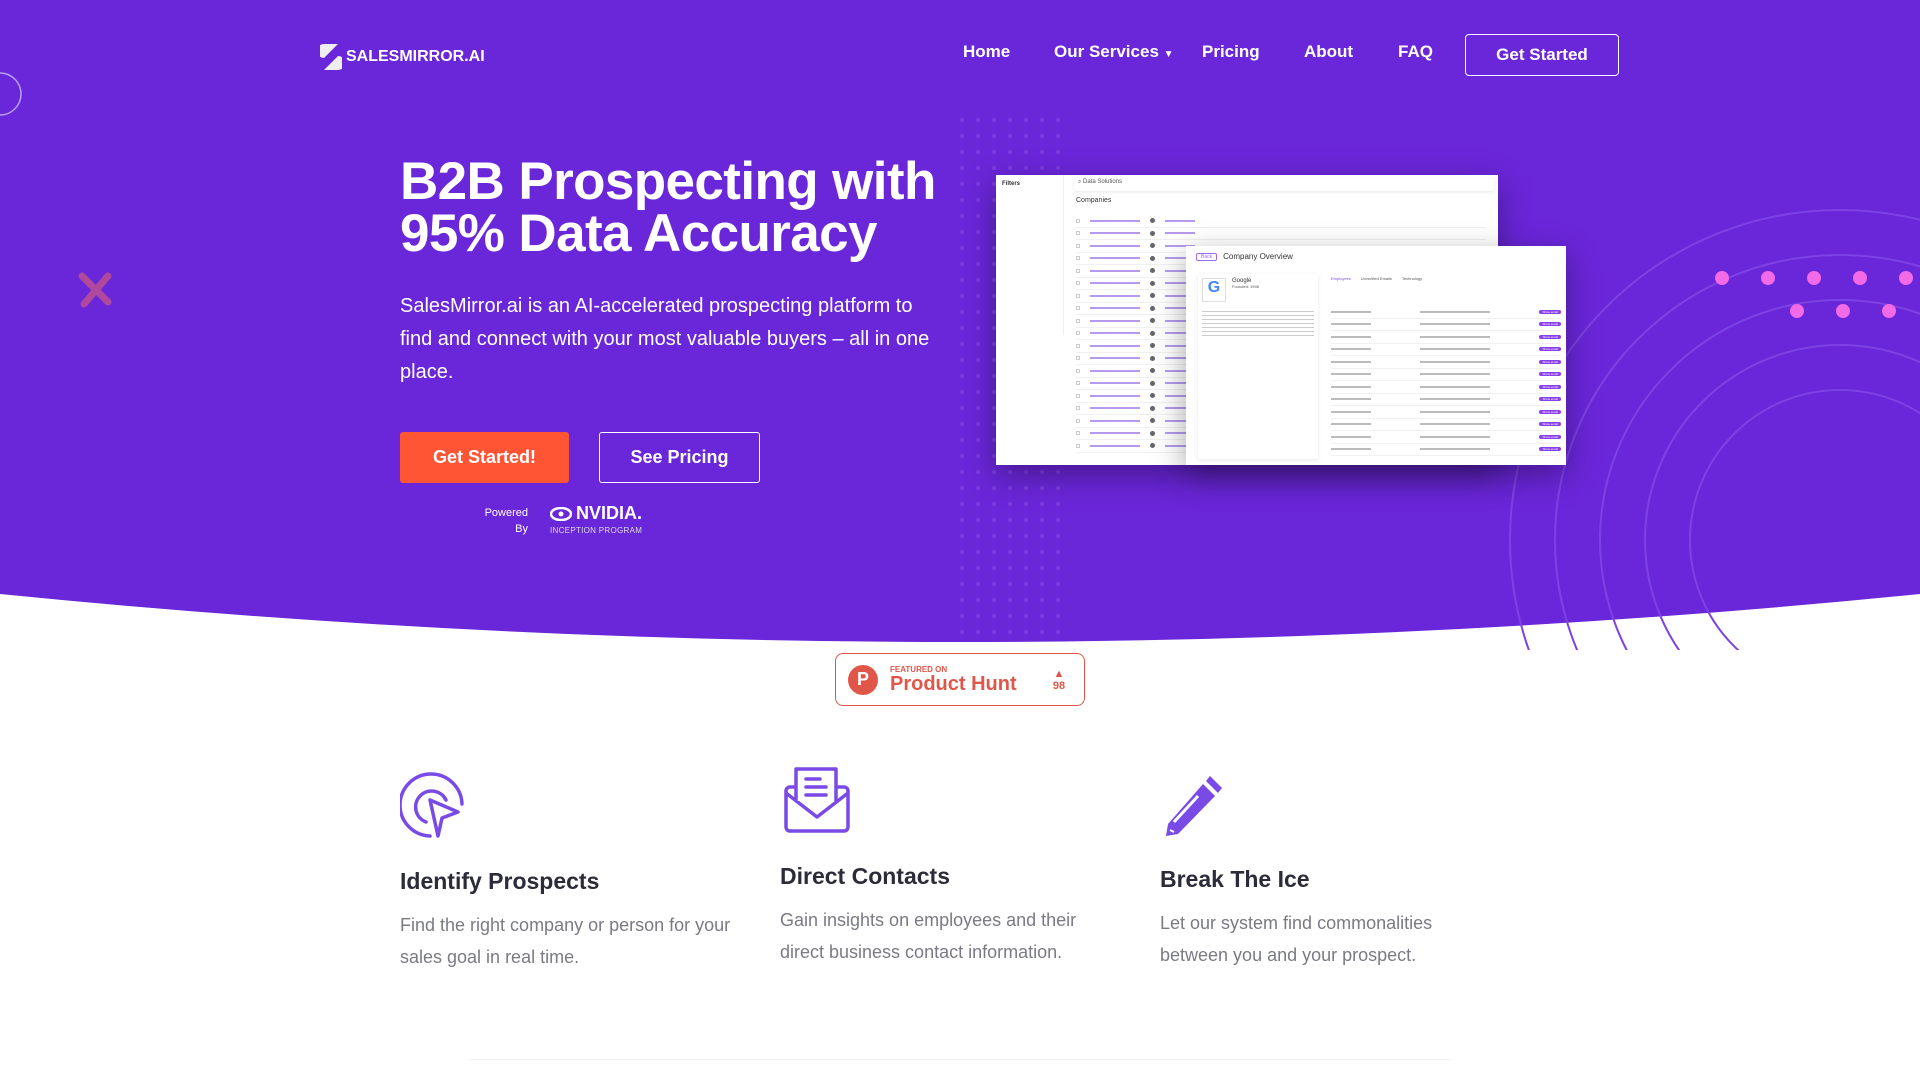 The width and height of the screenshot is (1920, 1080). I want to click on mock-search-value: Data Solutions, so click(1103, 182).